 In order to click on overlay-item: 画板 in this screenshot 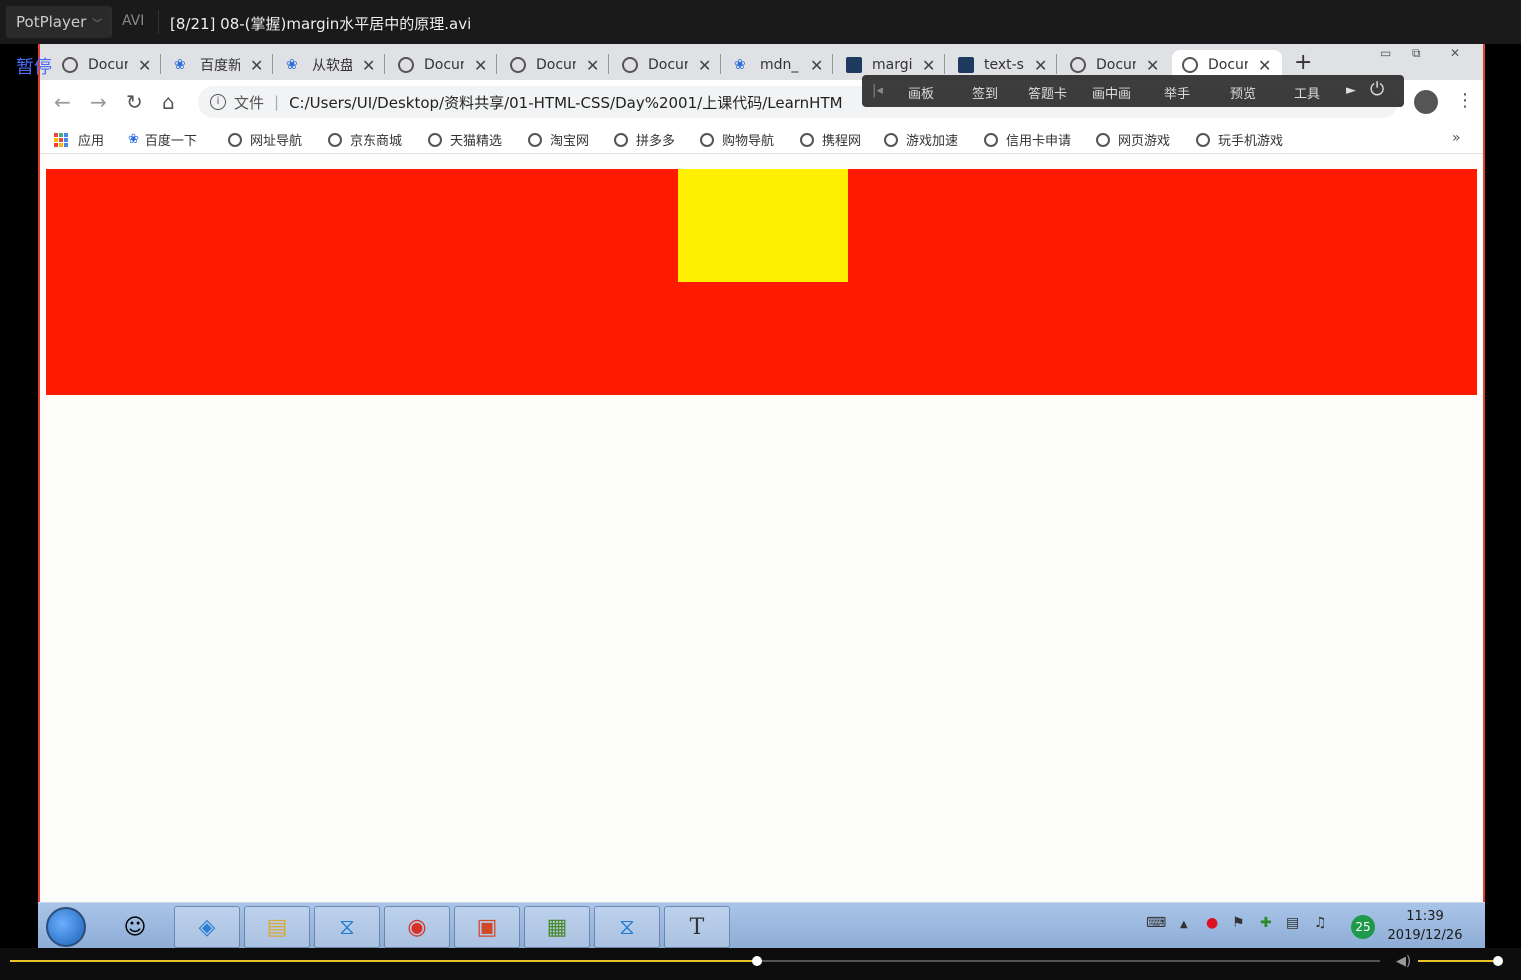, I will do `click(921, 92)`.